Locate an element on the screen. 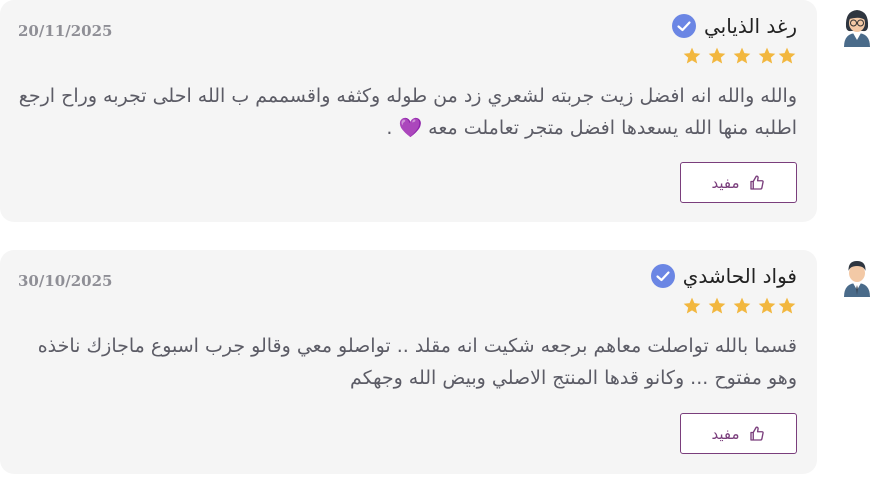 This screenshot has height=478, width=889. review-header: فواد الحاشدي is located at coordinates (723, 276).